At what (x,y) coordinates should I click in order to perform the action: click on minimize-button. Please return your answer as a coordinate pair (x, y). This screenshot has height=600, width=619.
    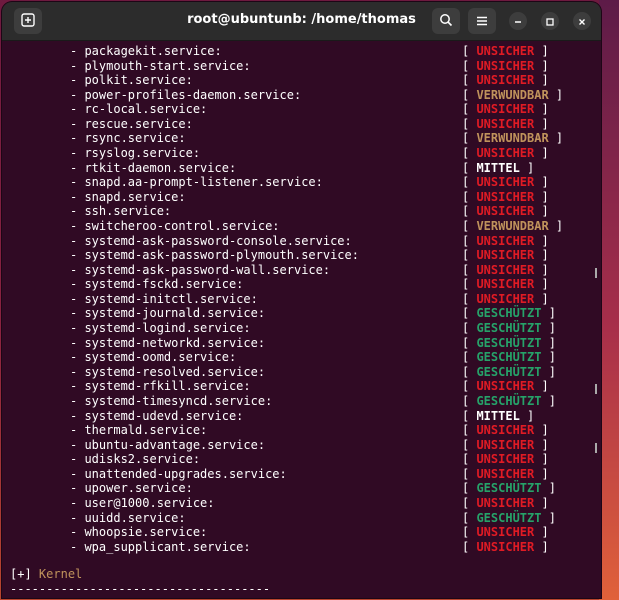
    Looking at the image, I should click on (518, 21).